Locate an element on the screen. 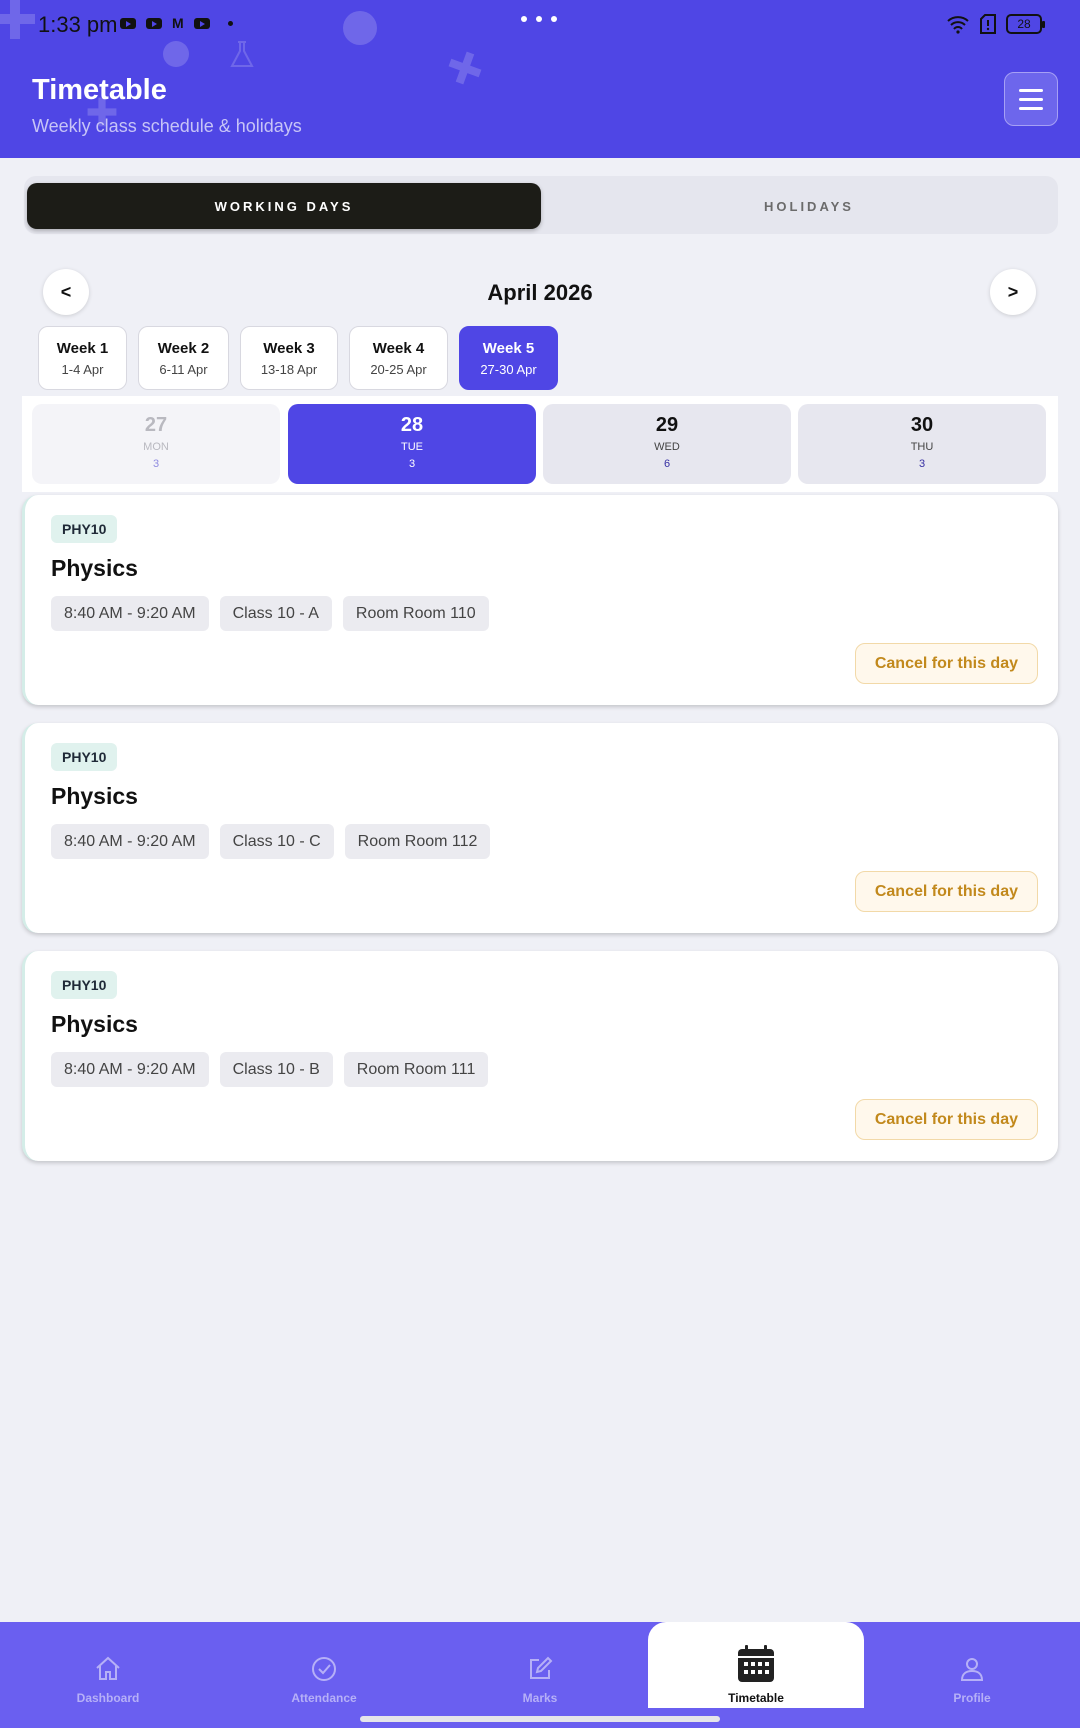 This screenshot has width=1080, height=1728. class-chip: Class 10 - C is located at coordinates (276, 841).